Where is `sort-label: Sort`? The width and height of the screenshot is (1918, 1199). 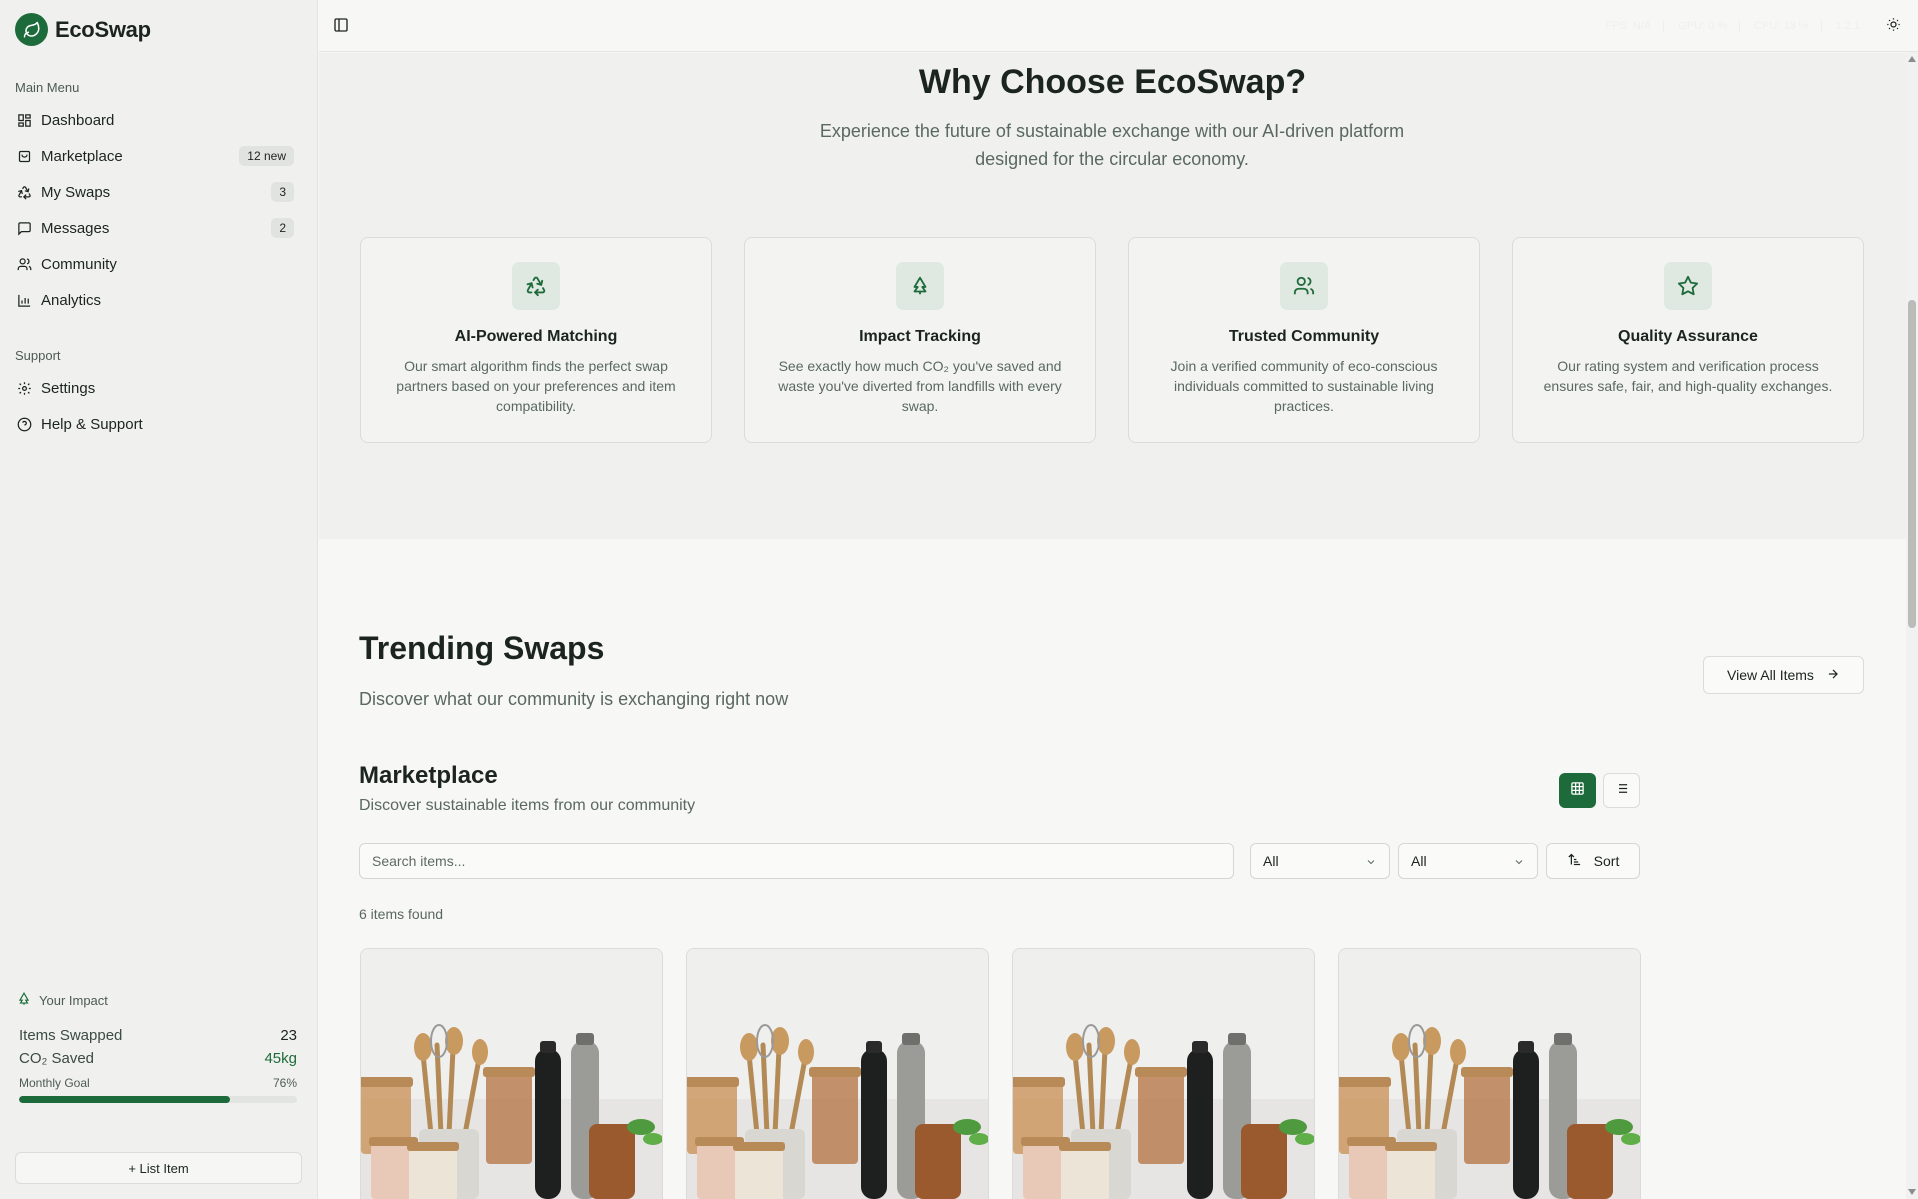
sort-label: Sort is located at coordinates (1606, 861).